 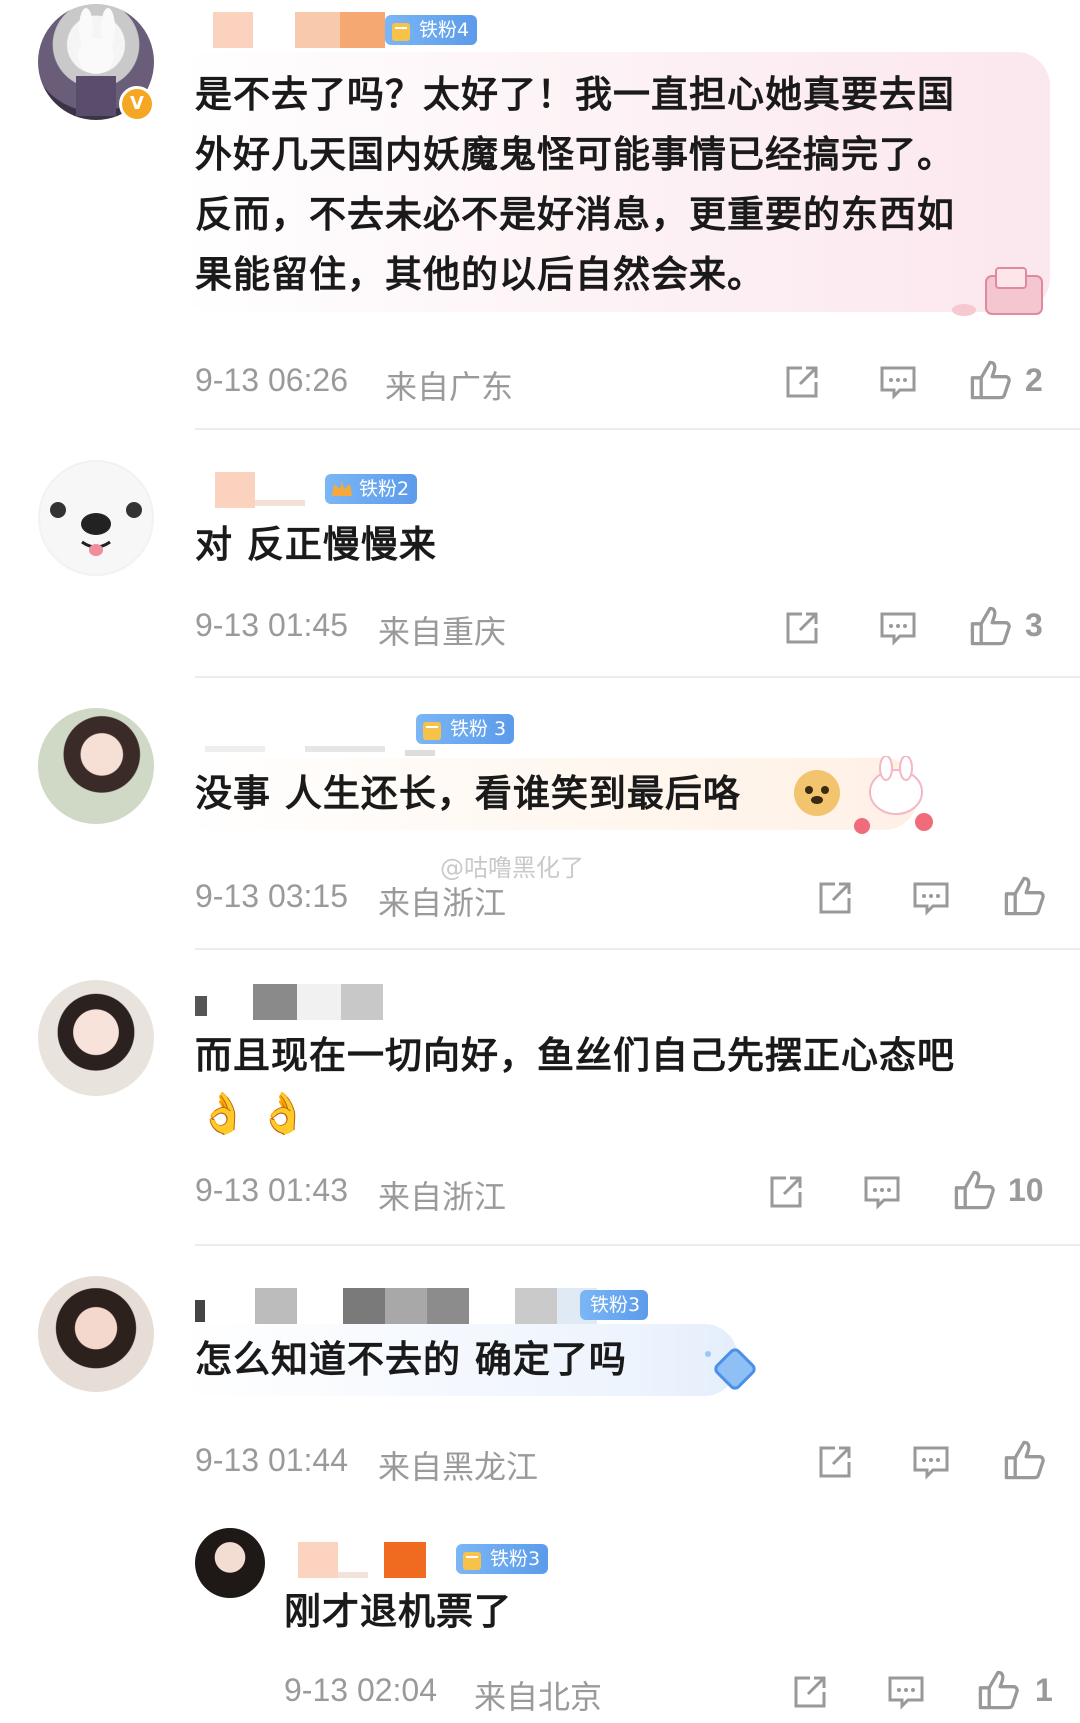 What do you see at coordinates (538, 1697) in the screenshot?
I see `comment-location: 来自北京` at bounding box center [538, 1697].